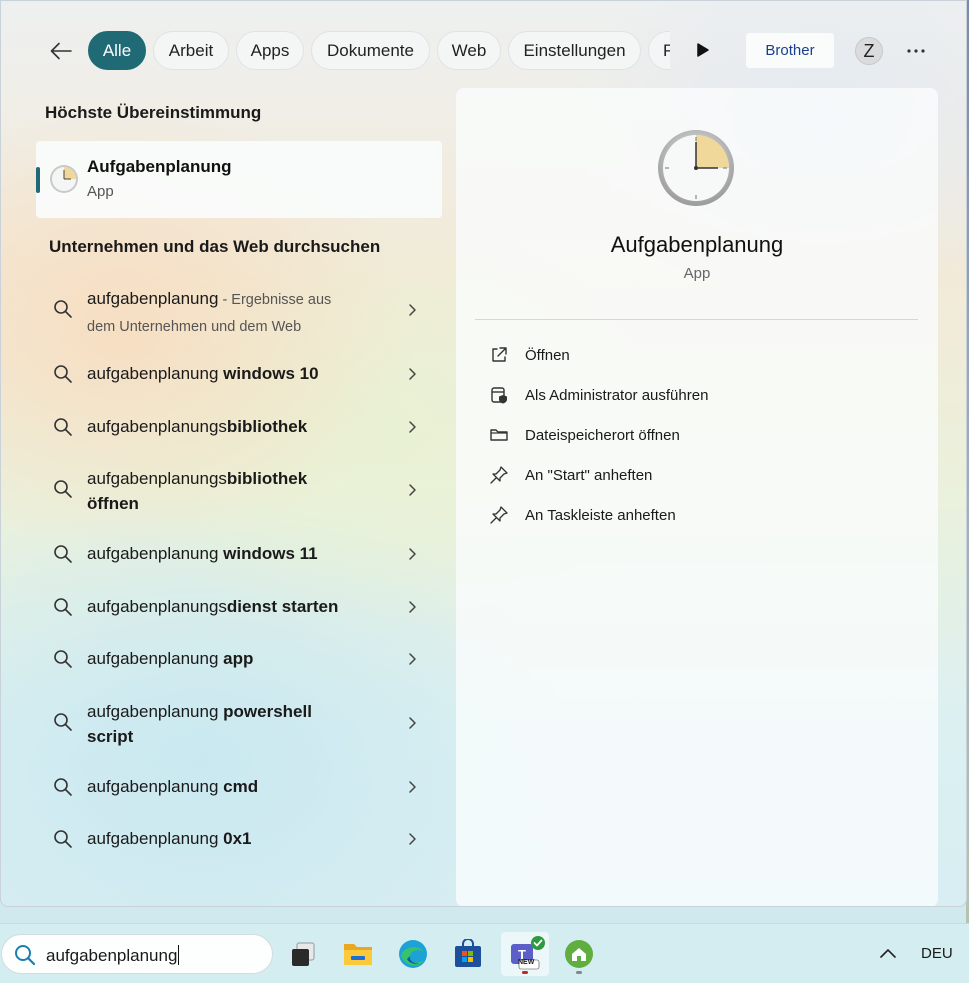 The width and height of the screenshot is (969, 983). What do you see at coordinates (203, 373) in the screenshot?
I see `result-text: aufgabenplanung windows 10` at bounding box center [203, 373].